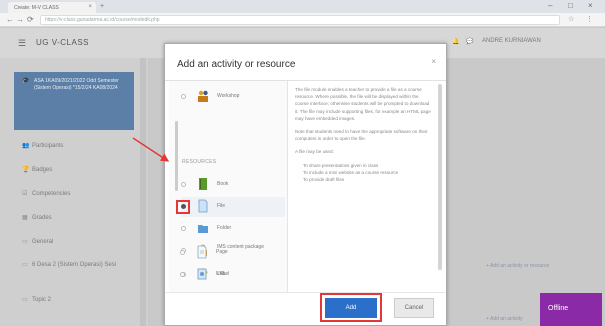 The image size is (605, 326). I want to click on add-button: Add, so click(351, 308).